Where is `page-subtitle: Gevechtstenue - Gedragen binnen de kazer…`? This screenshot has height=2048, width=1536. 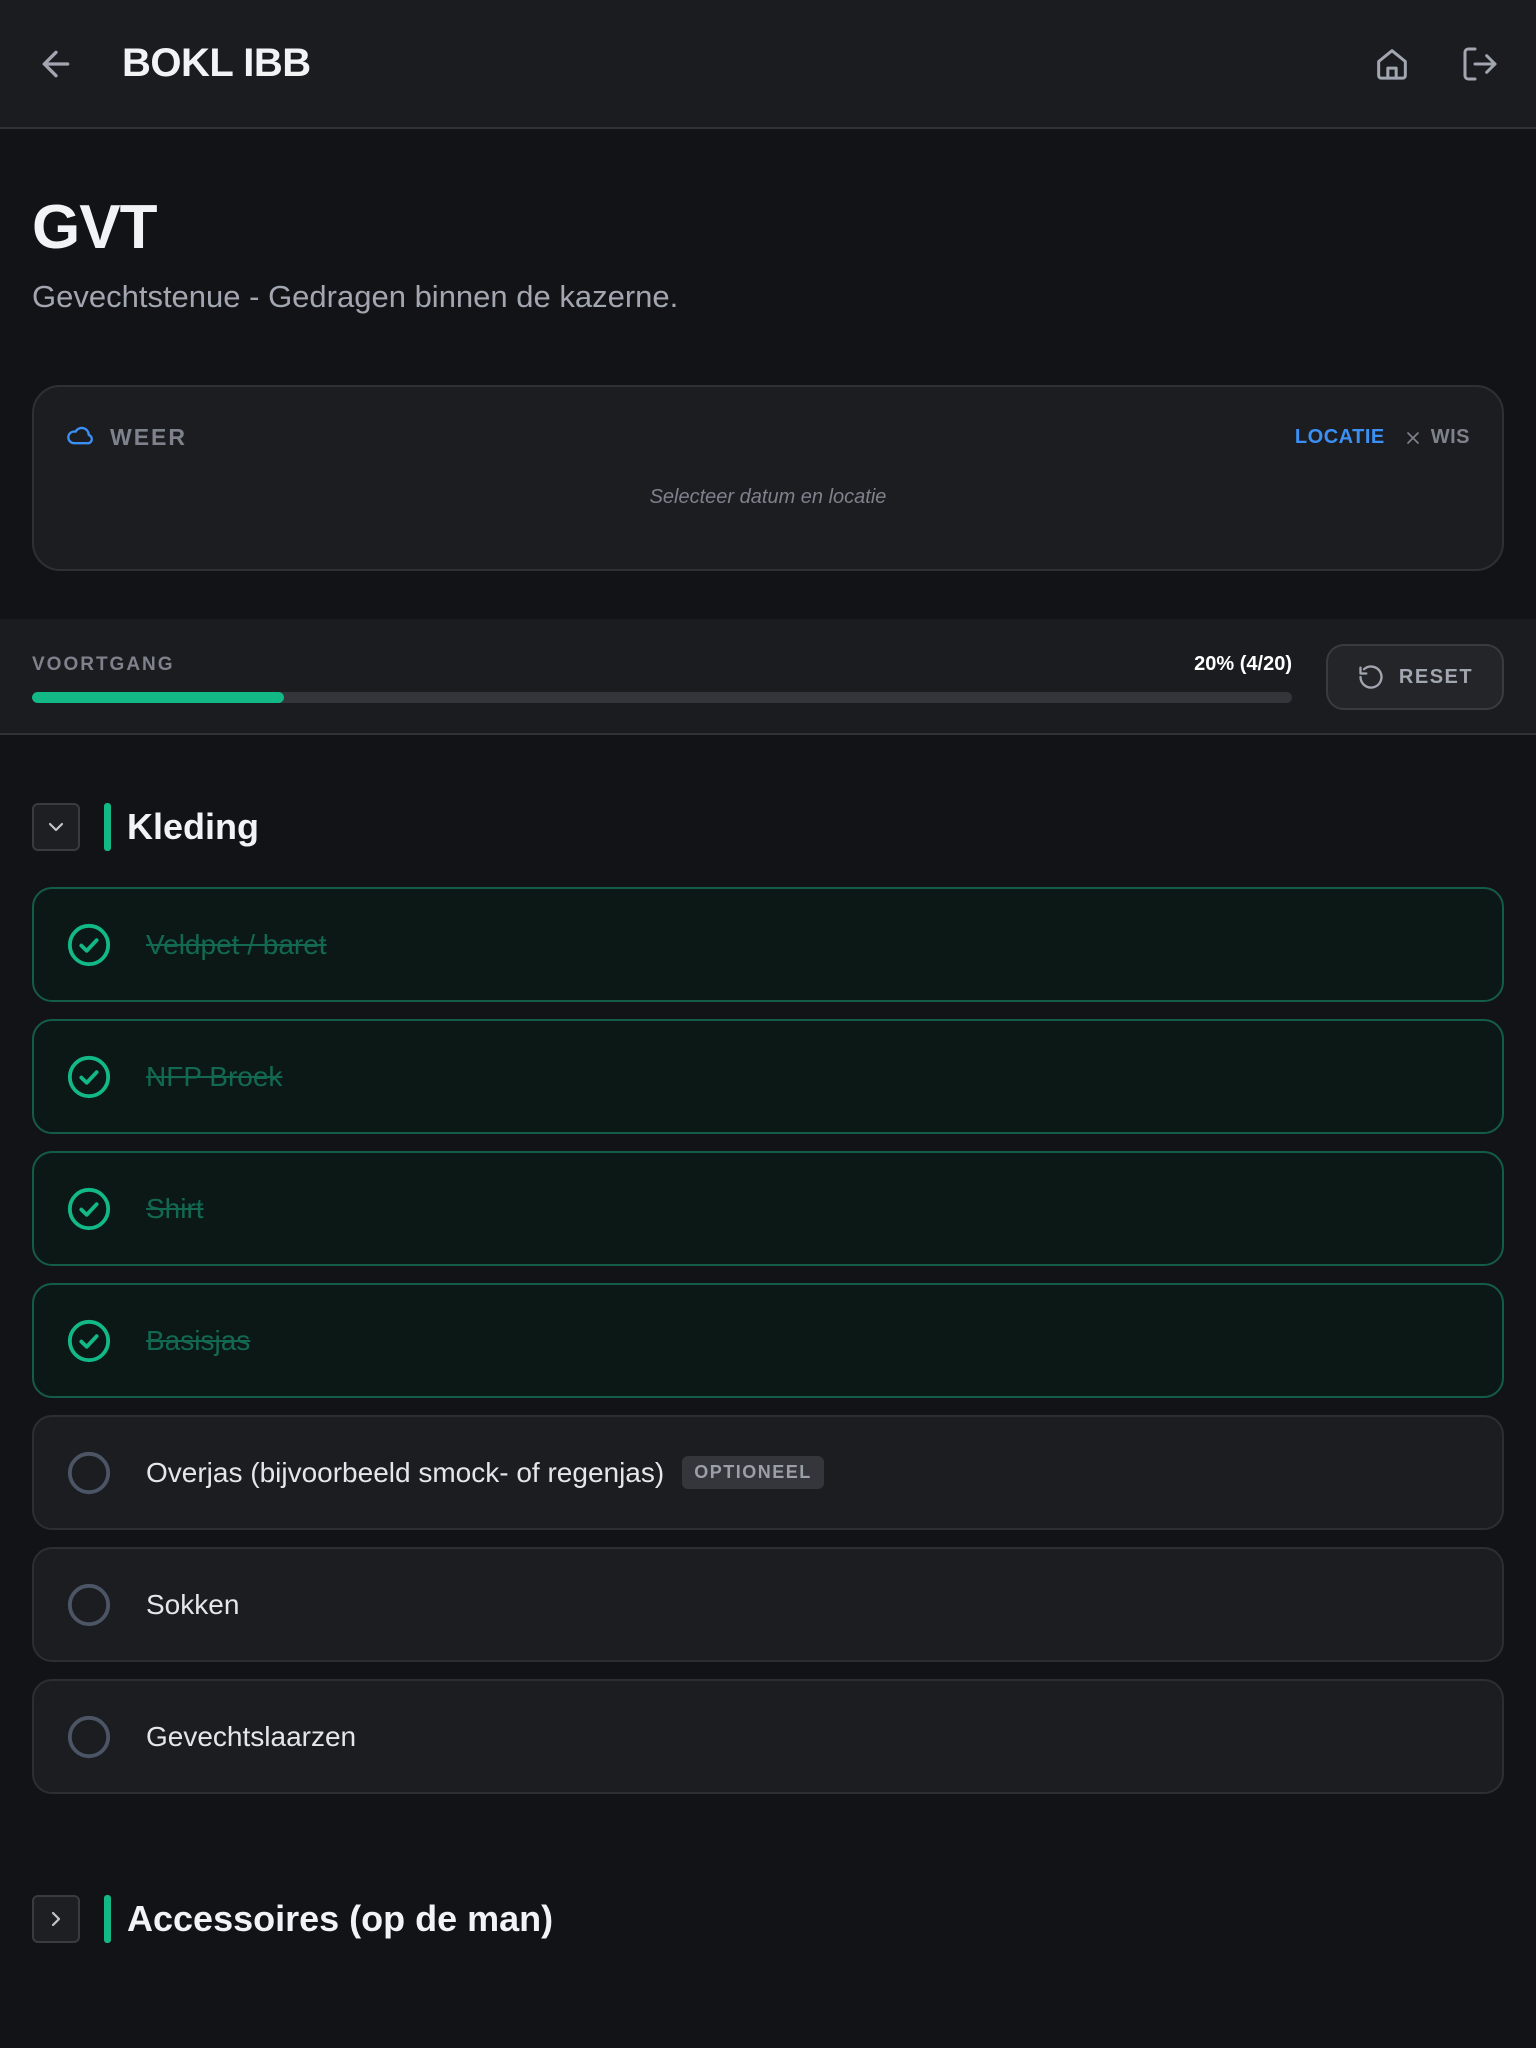 page-subtitle: Gevechtstenue - Gedragen binnen de kazer… is located at coordinates (355, 296).